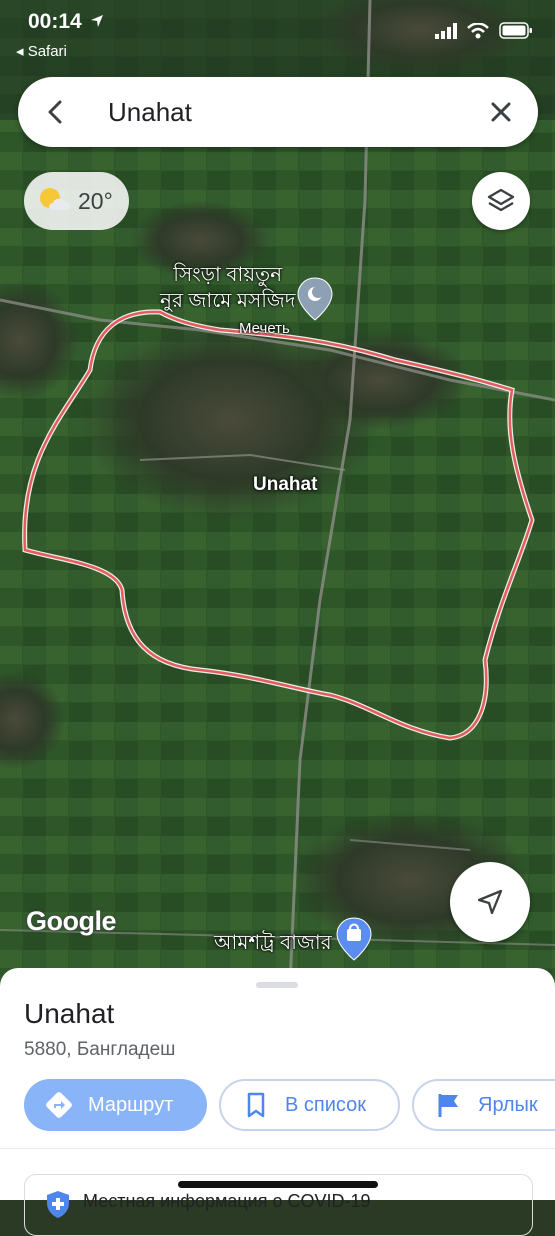 This screenshot has height=1236, width=555. I want to click on place-address: 5880, Бангладеш, so click(100, 1049).